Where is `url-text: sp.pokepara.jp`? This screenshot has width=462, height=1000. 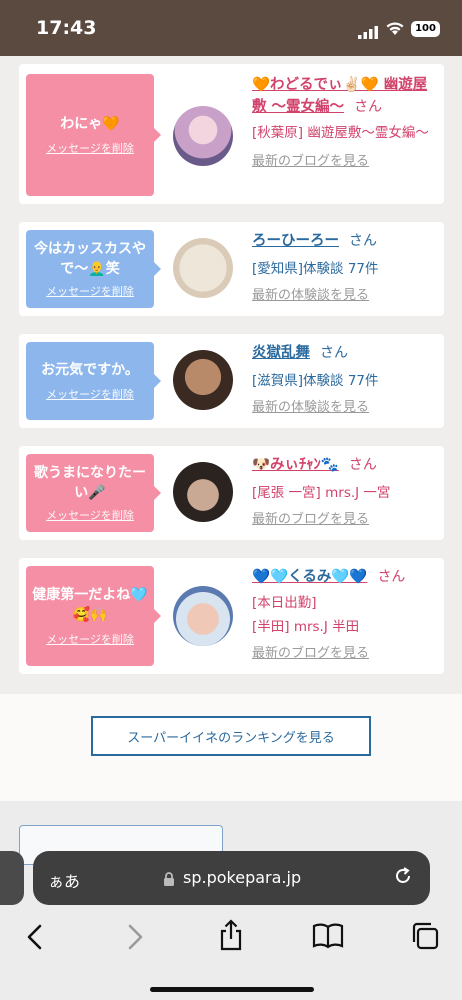
url-text: sp.pokepara.jp is located at coordinates (242, 877).